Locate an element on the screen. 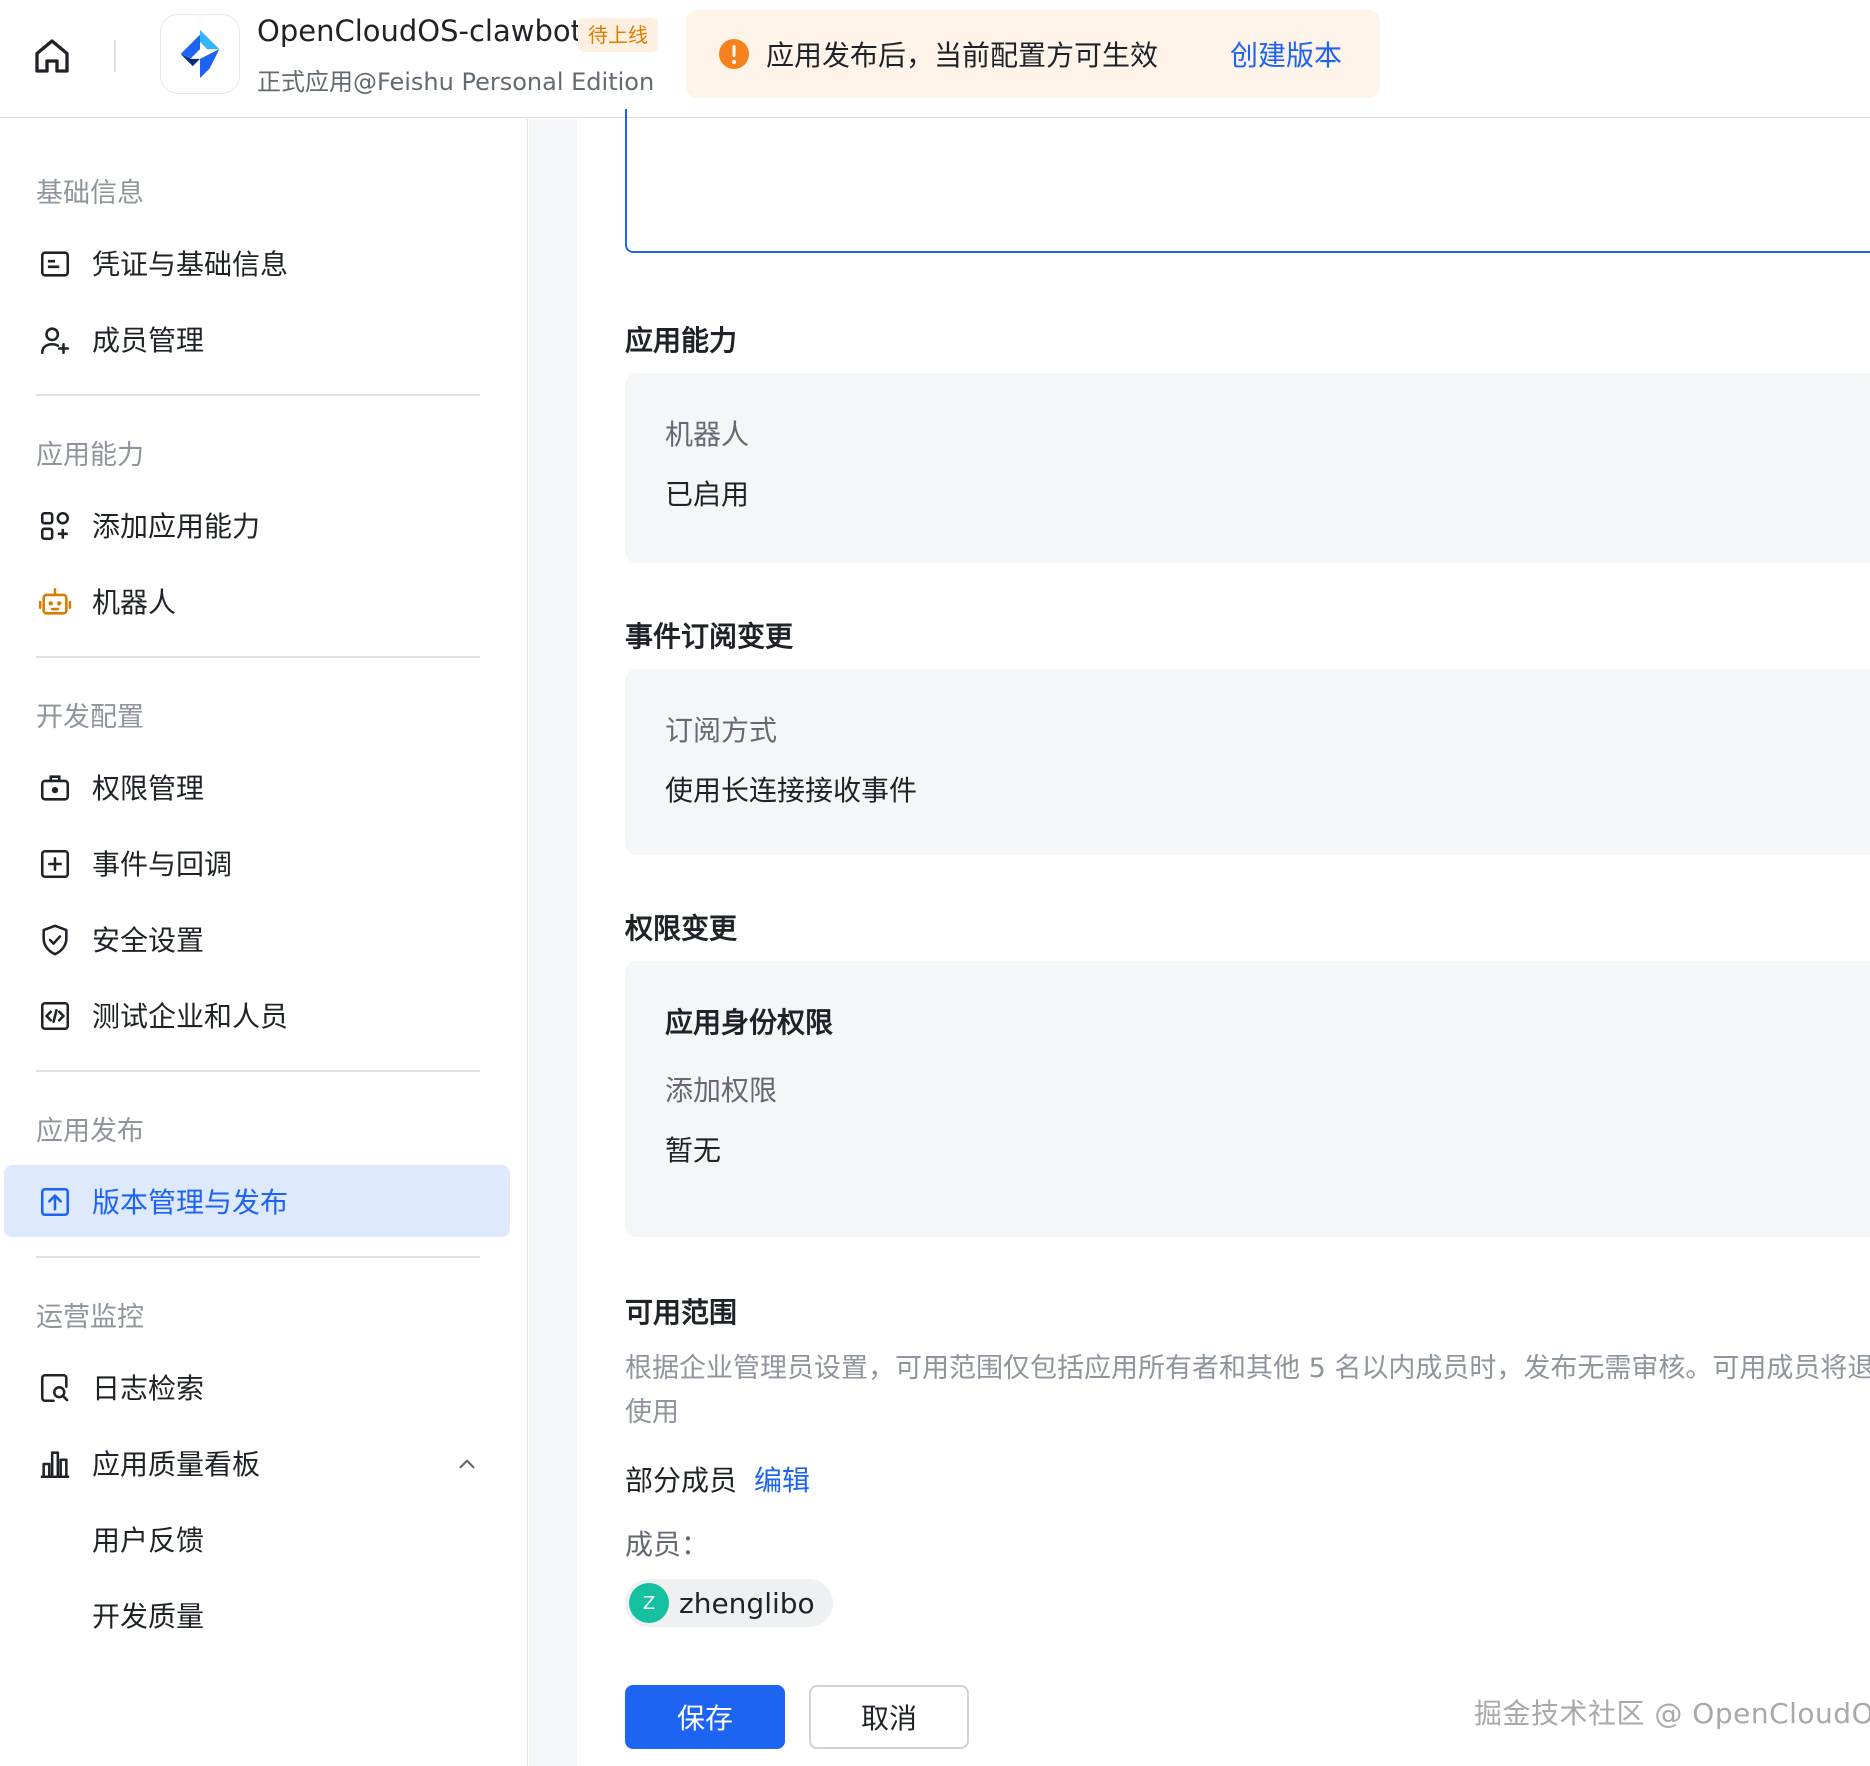 The height and width of the screenshot is (1766, 1870). sidebar-item-label: 开发质量 is located at coordinates (148, 1616).